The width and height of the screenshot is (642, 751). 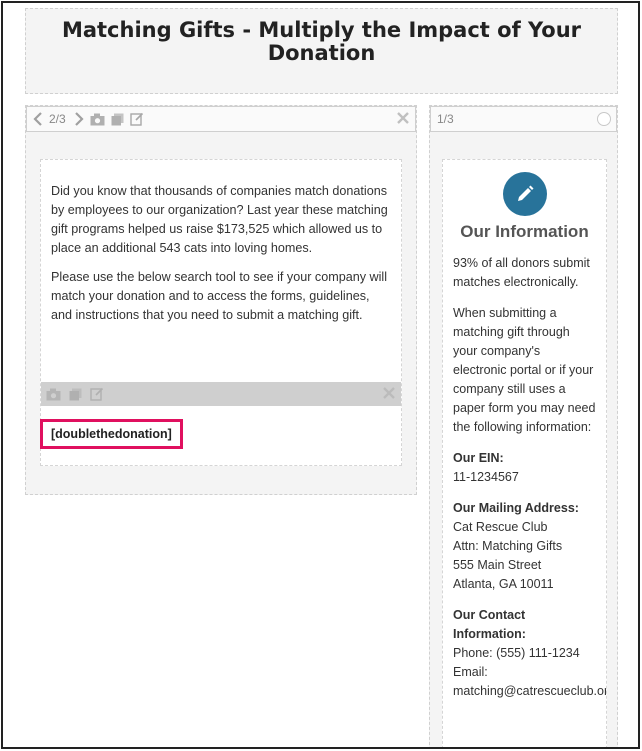 What do you see at coordinates (523, 119) in the screenshot?
I see `right-panel-toolbar: 1/3` at bounding box center [523, 119].